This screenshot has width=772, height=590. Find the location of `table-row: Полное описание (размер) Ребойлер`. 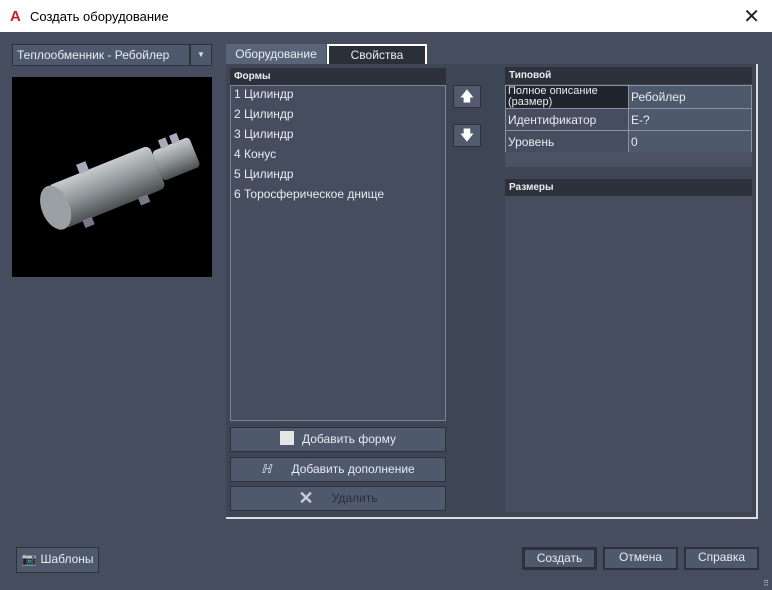

table-row: Полное описание (размер) Ребойлер is located at coordinates (628, 97).